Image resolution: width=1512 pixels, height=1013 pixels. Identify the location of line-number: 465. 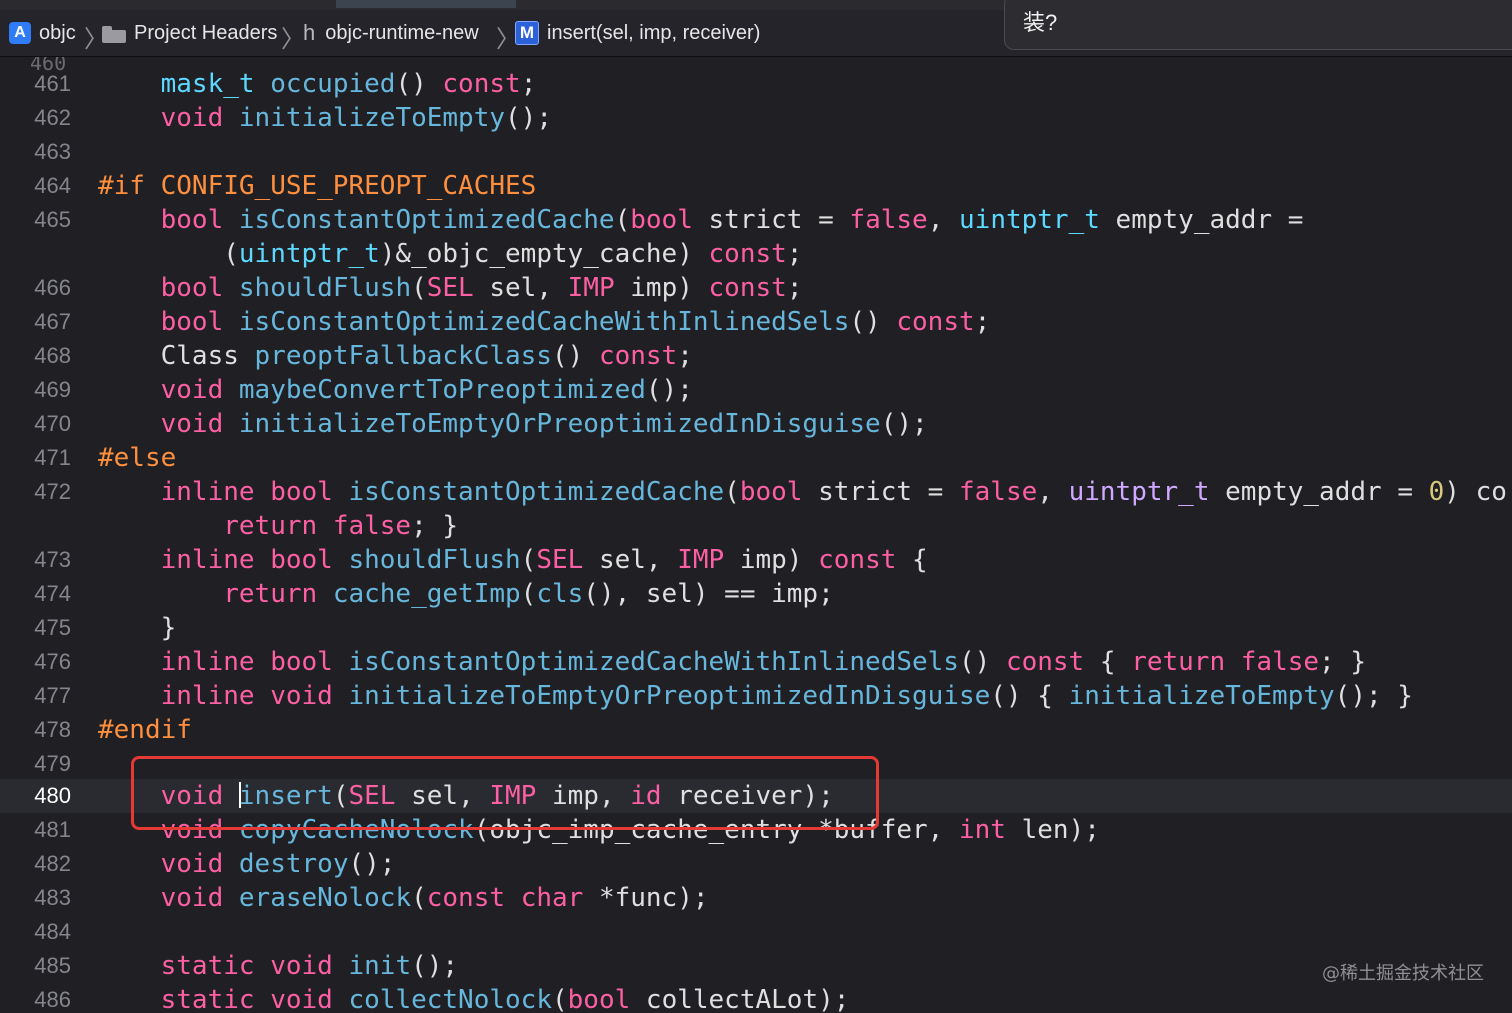
(52, 219).